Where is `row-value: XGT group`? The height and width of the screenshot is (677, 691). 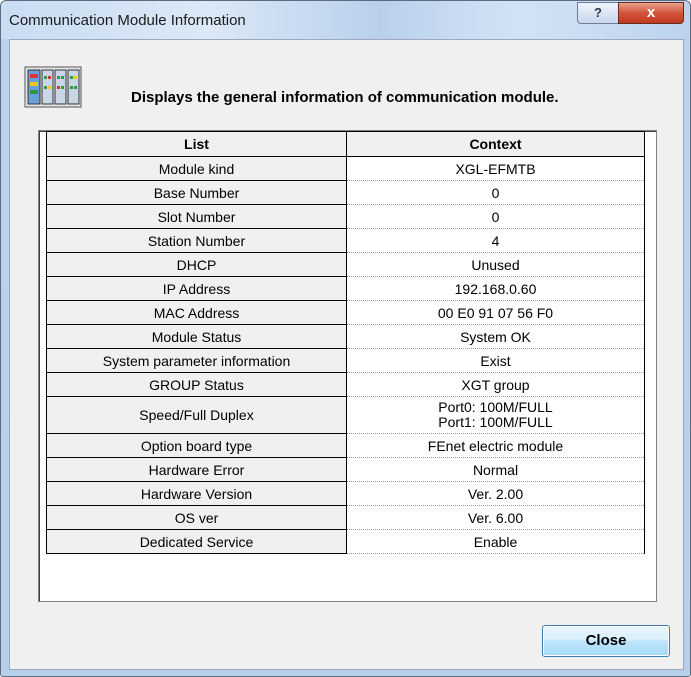
row-value: XGT group is located at coordinates (495, 384).